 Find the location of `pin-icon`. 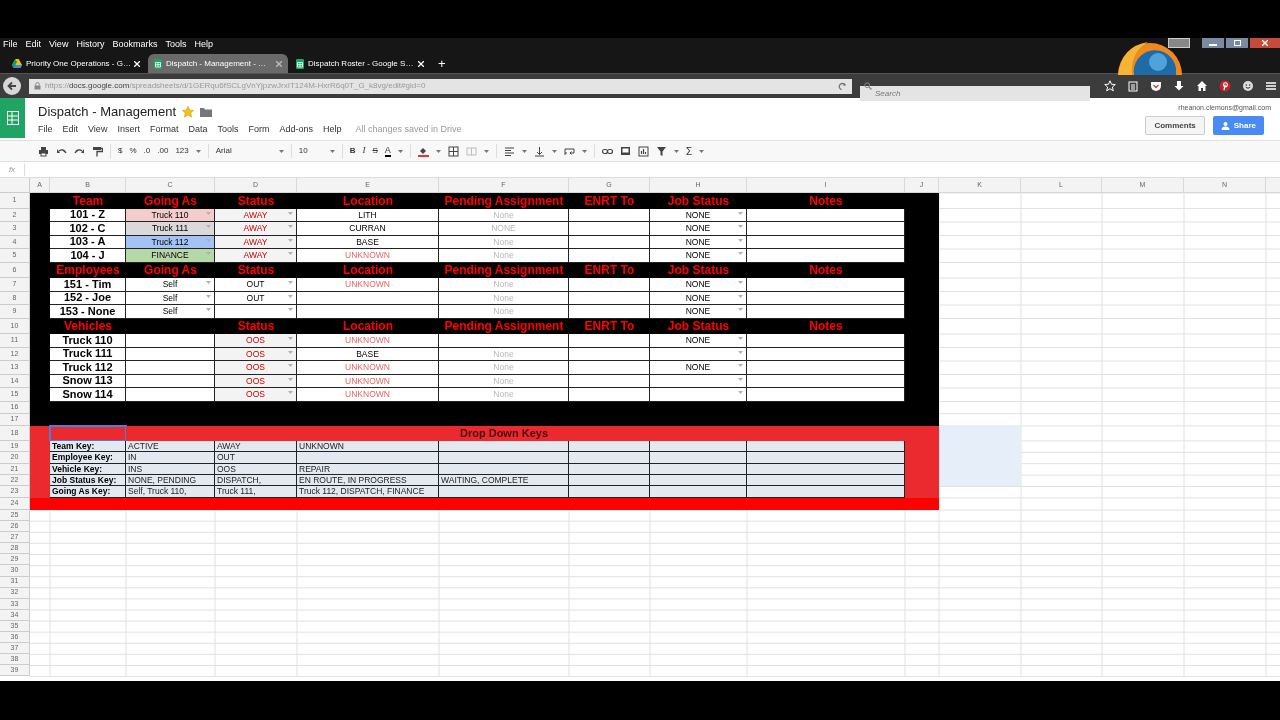

pin-icon is located at coordinates (1225, 86).